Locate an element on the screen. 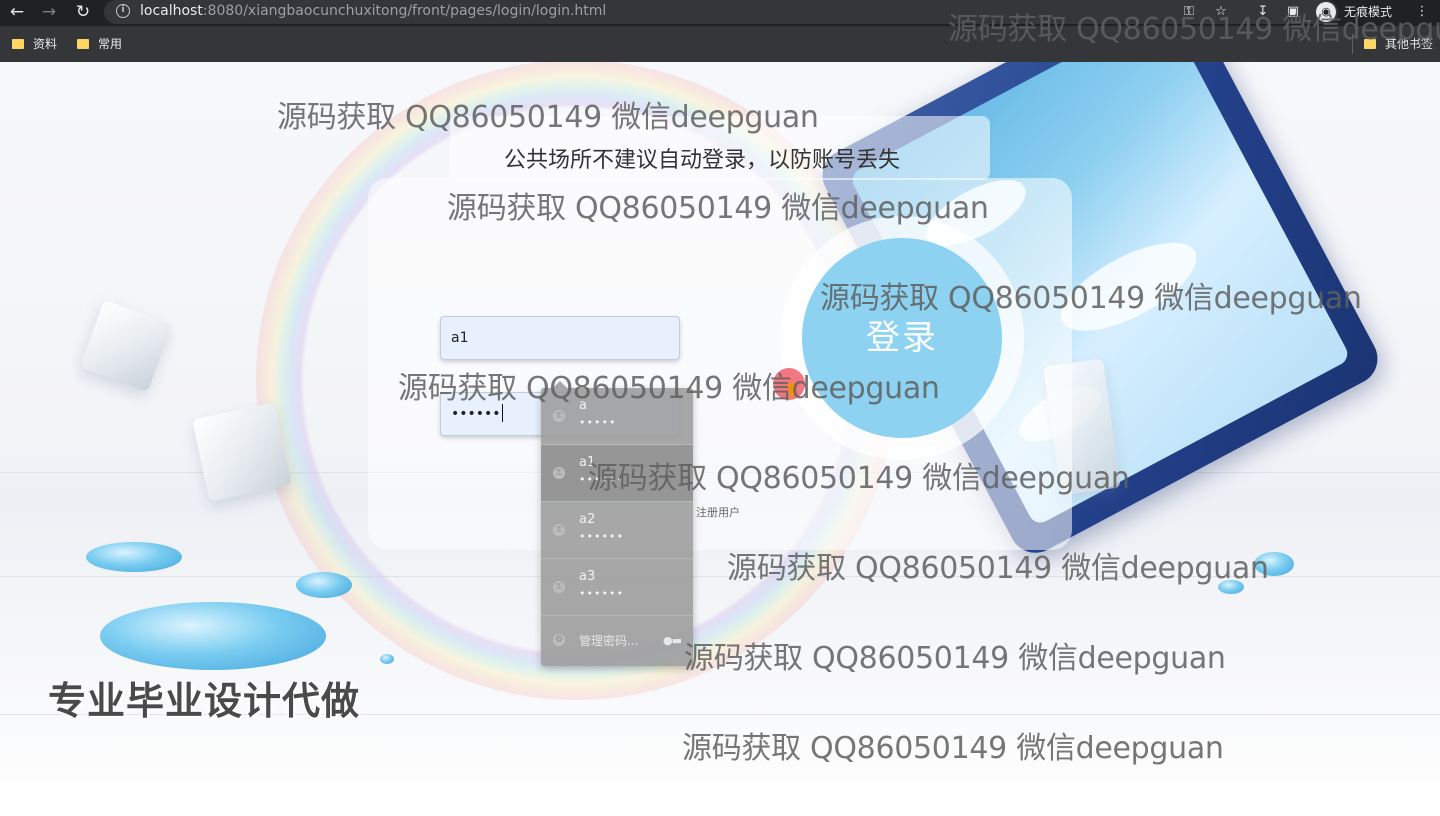  back-arrow-icon: ← is located at coordinates (17, 12).